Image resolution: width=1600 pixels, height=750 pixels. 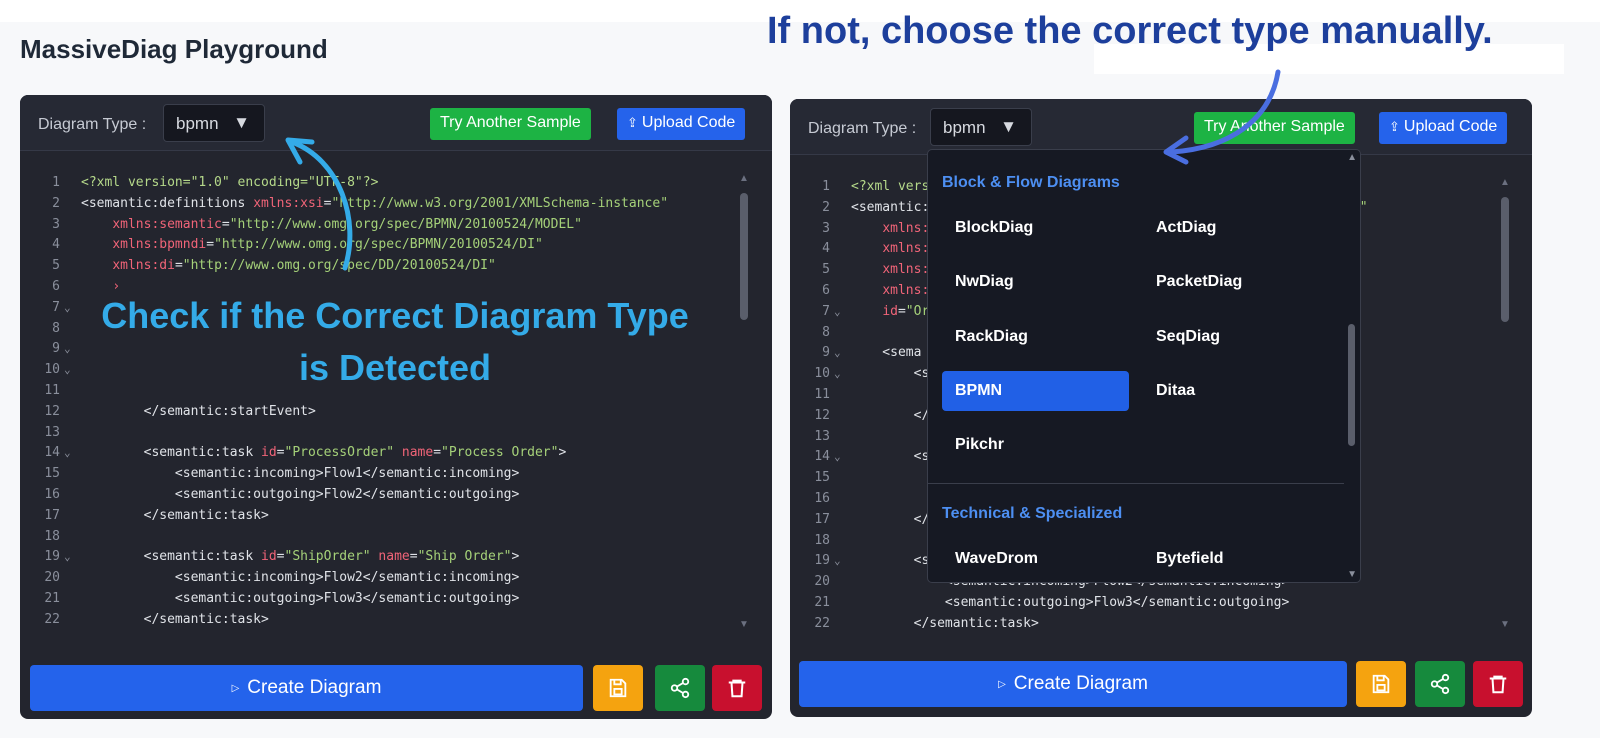 I want to click on line-number: 10, so click(x=822, y=374).